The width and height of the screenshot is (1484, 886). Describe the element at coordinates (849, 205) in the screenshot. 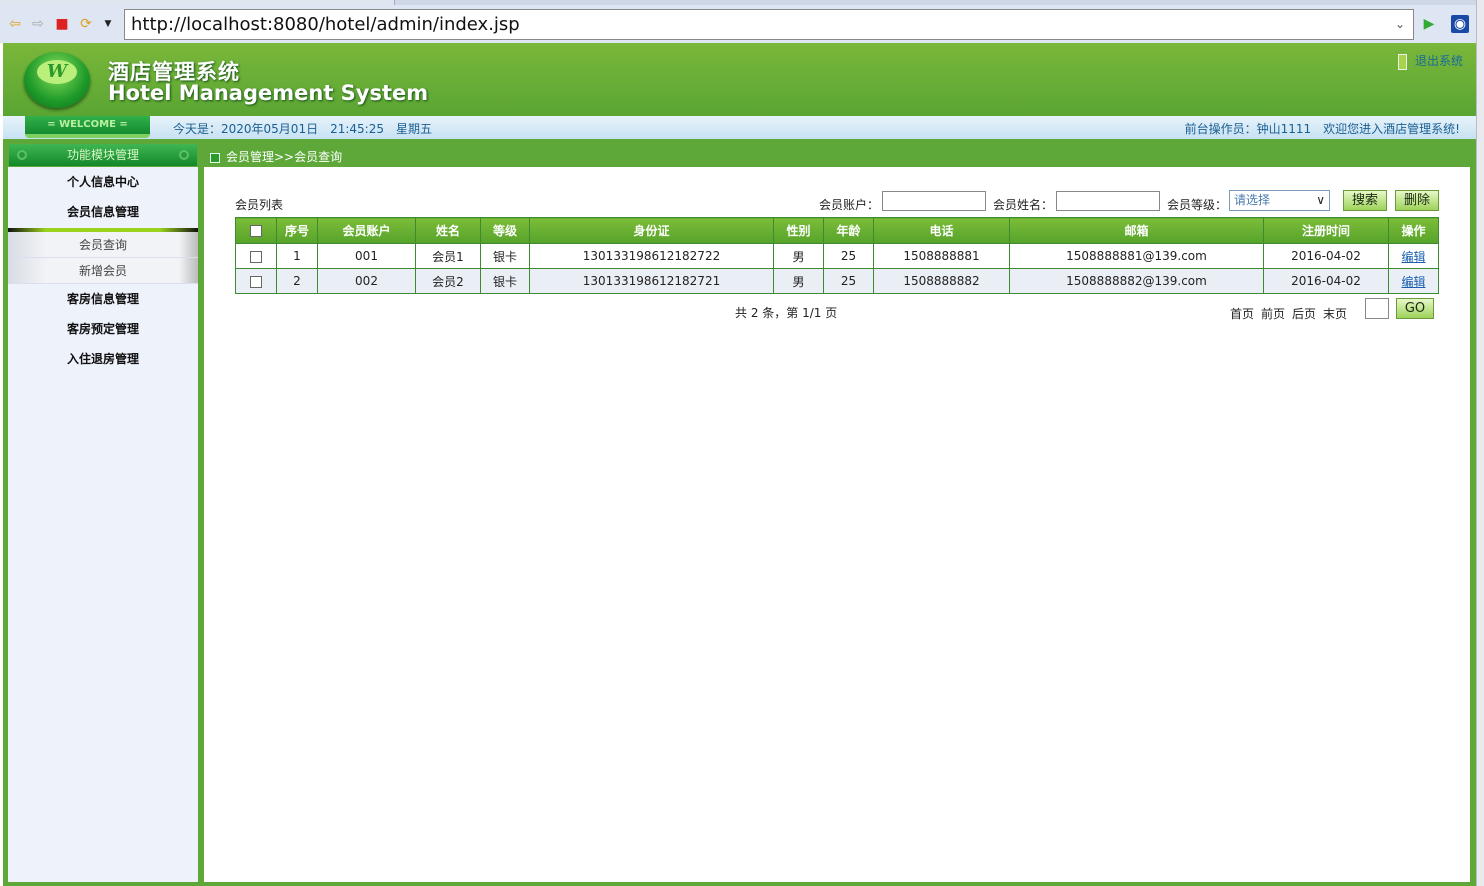

I see `account-label: 会员账户：` at that location.